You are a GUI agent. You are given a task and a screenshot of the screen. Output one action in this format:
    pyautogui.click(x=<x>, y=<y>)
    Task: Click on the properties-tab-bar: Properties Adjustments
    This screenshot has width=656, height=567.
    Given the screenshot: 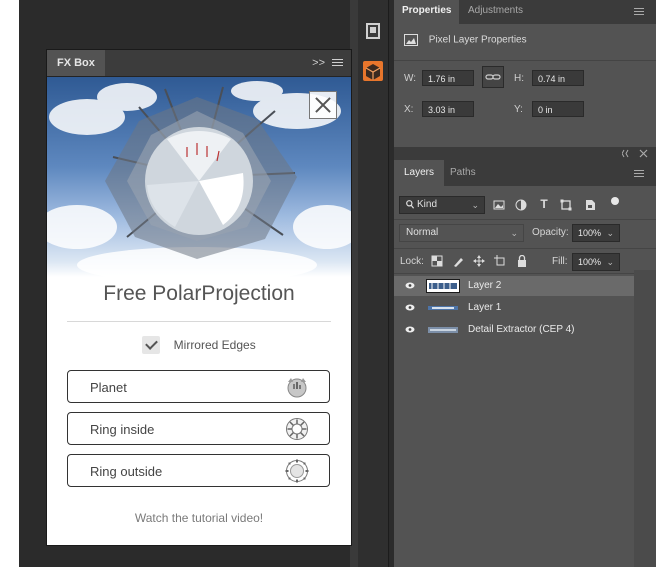 What is the action you would take?
    pyautogui.click(x=525, y=12)
    